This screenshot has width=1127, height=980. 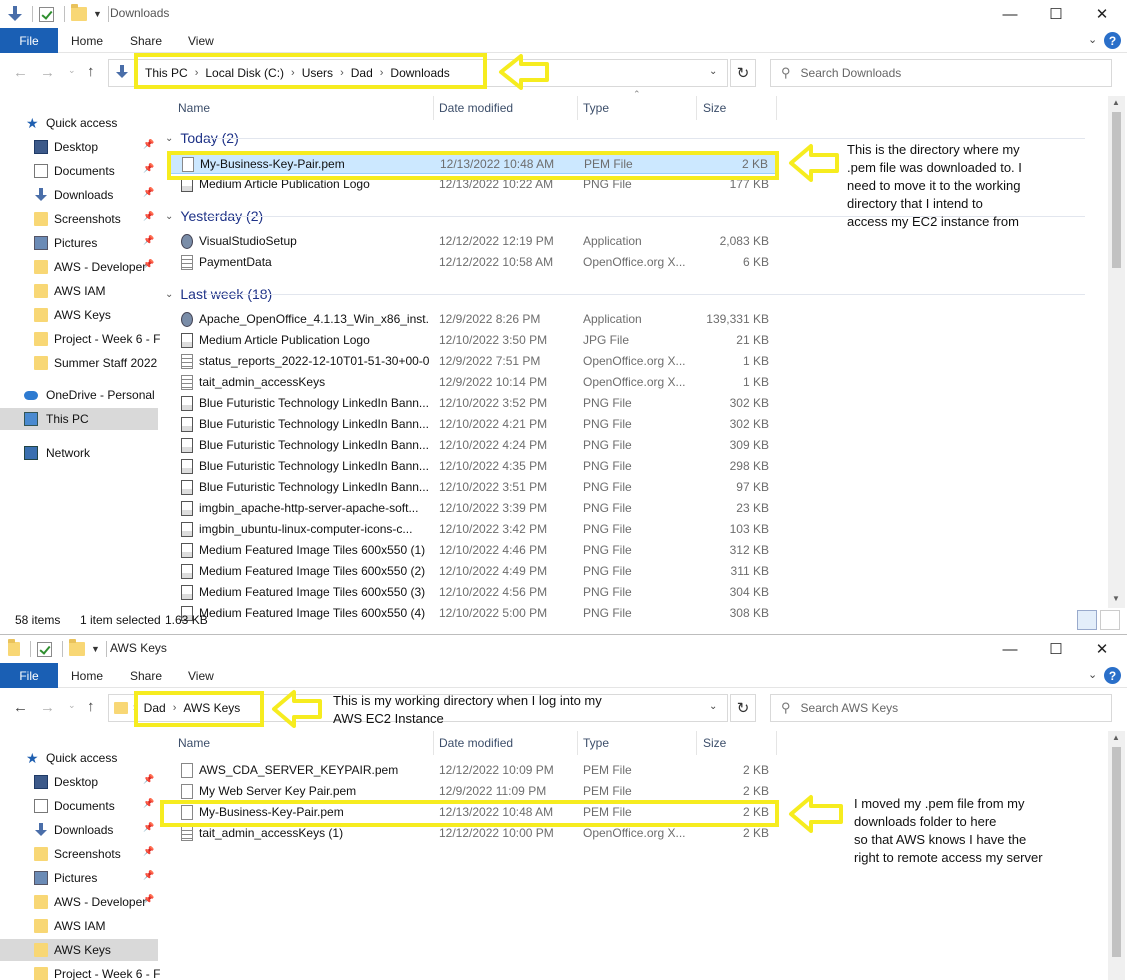 I want to click on minimize-button: —, so click(x=1010, y=649).